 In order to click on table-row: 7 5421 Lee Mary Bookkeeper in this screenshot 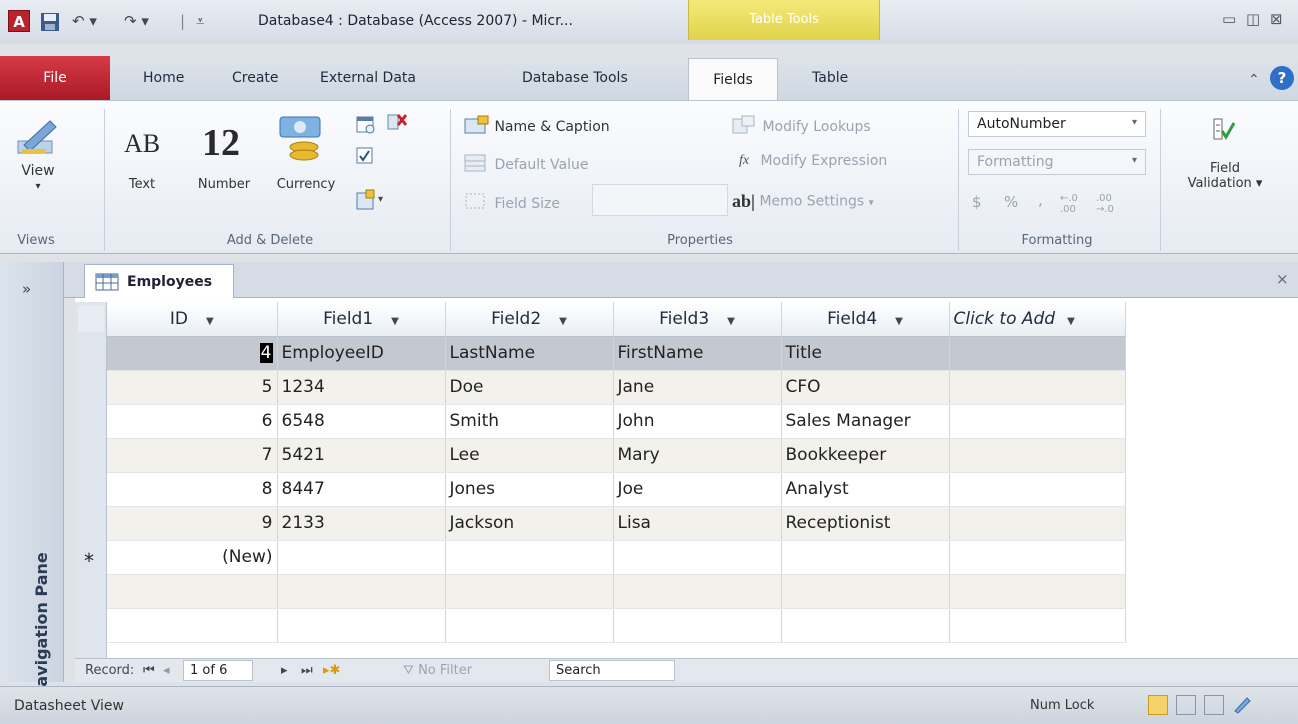, I will do `click(616, 455)`.